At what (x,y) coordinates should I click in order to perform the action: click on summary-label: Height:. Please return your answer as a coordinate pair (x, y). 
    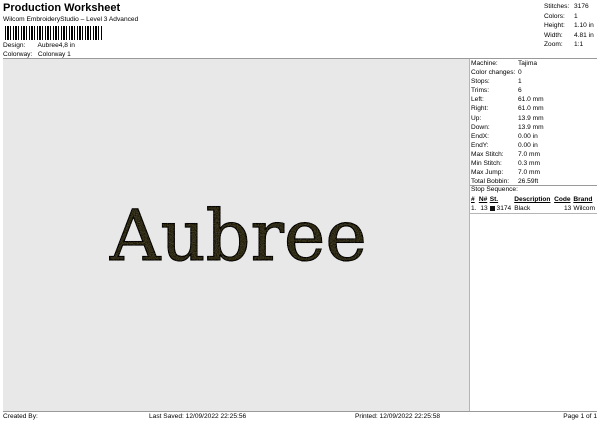
    Looking at the image, I should click on (554, 26).